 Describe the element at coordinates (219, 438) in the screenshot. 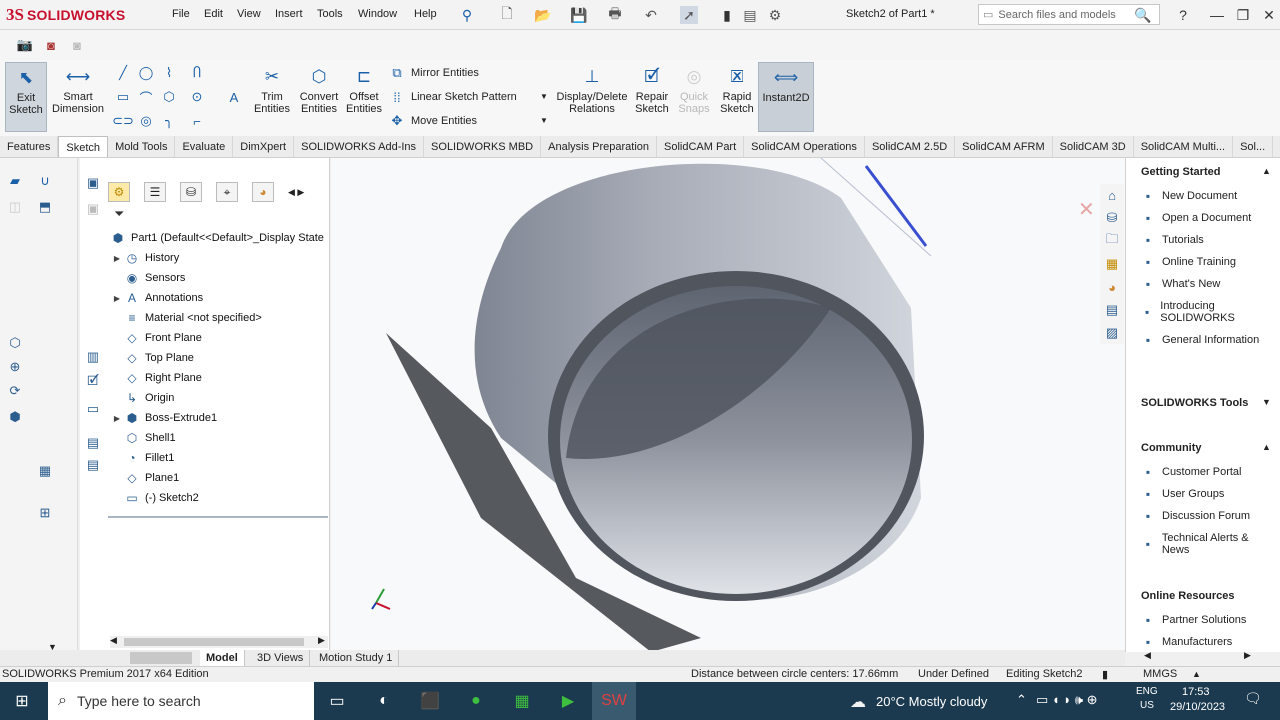

I see `tree-item: ⬡ Shell1` at that location.